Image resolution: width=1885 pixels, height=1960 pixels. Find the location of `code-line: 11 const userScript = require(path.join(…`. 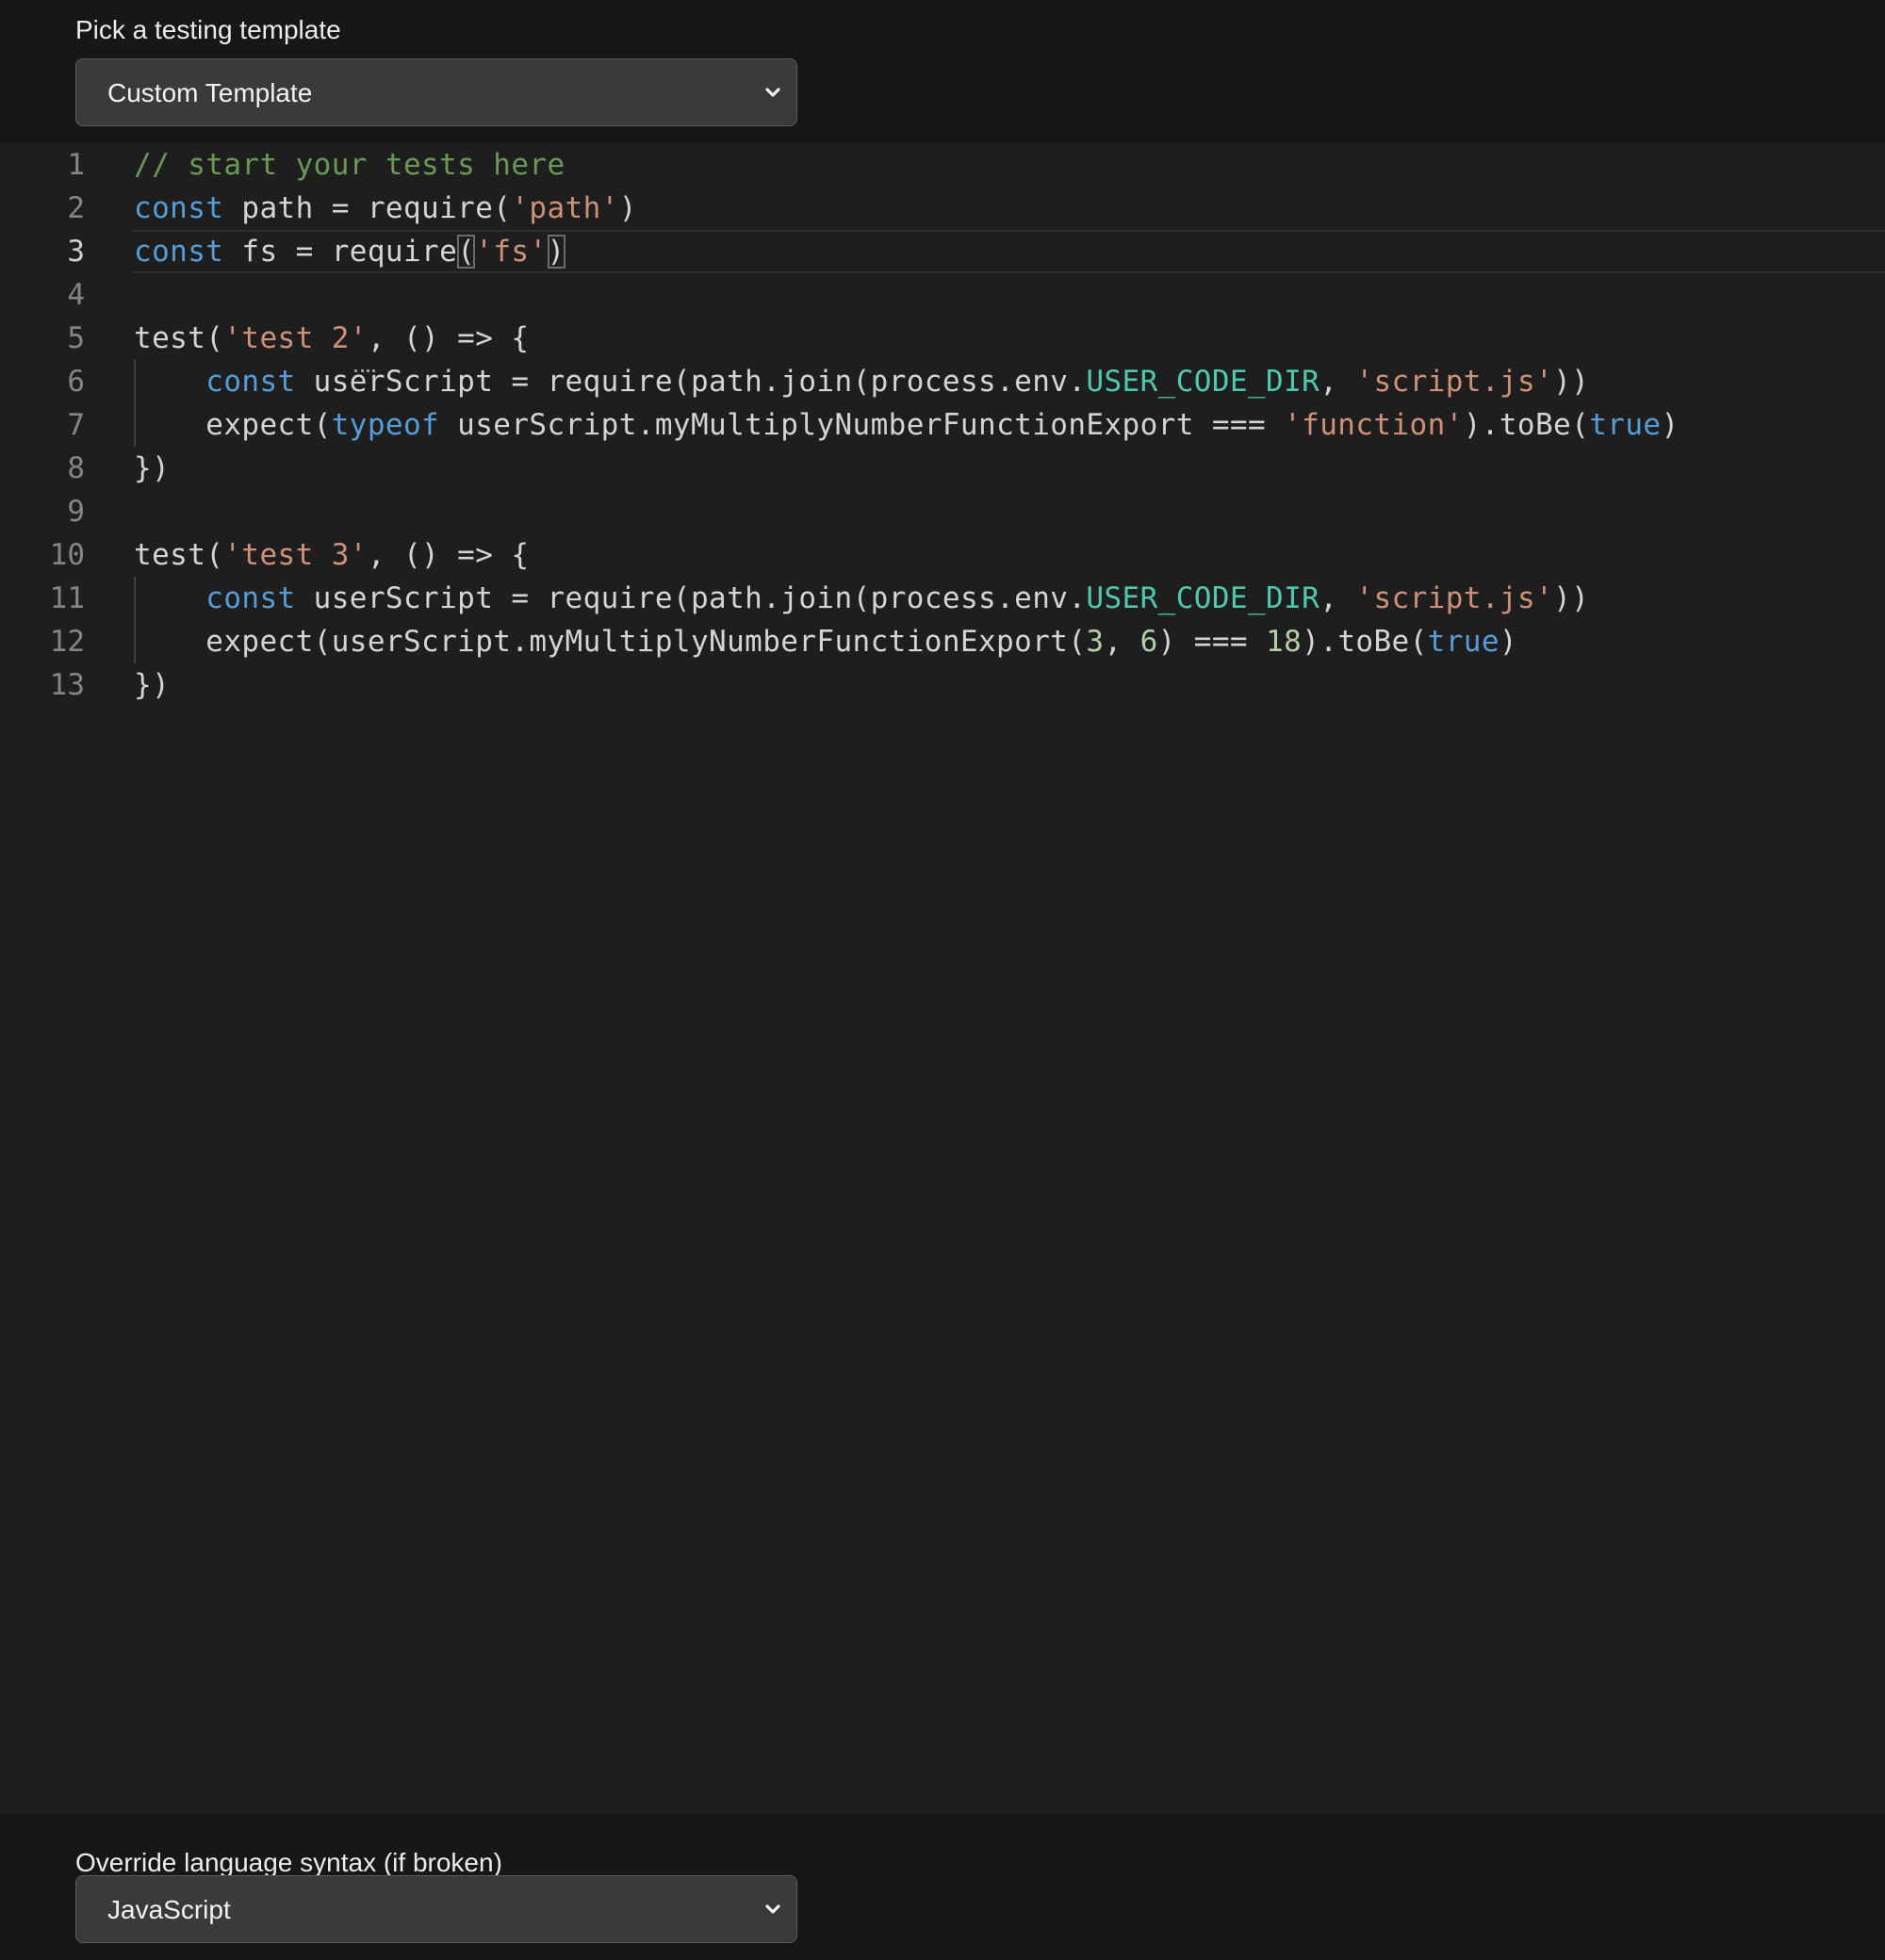

code-line: 11 const userScript = require(path.join(… is located at coordinates (943, 599).